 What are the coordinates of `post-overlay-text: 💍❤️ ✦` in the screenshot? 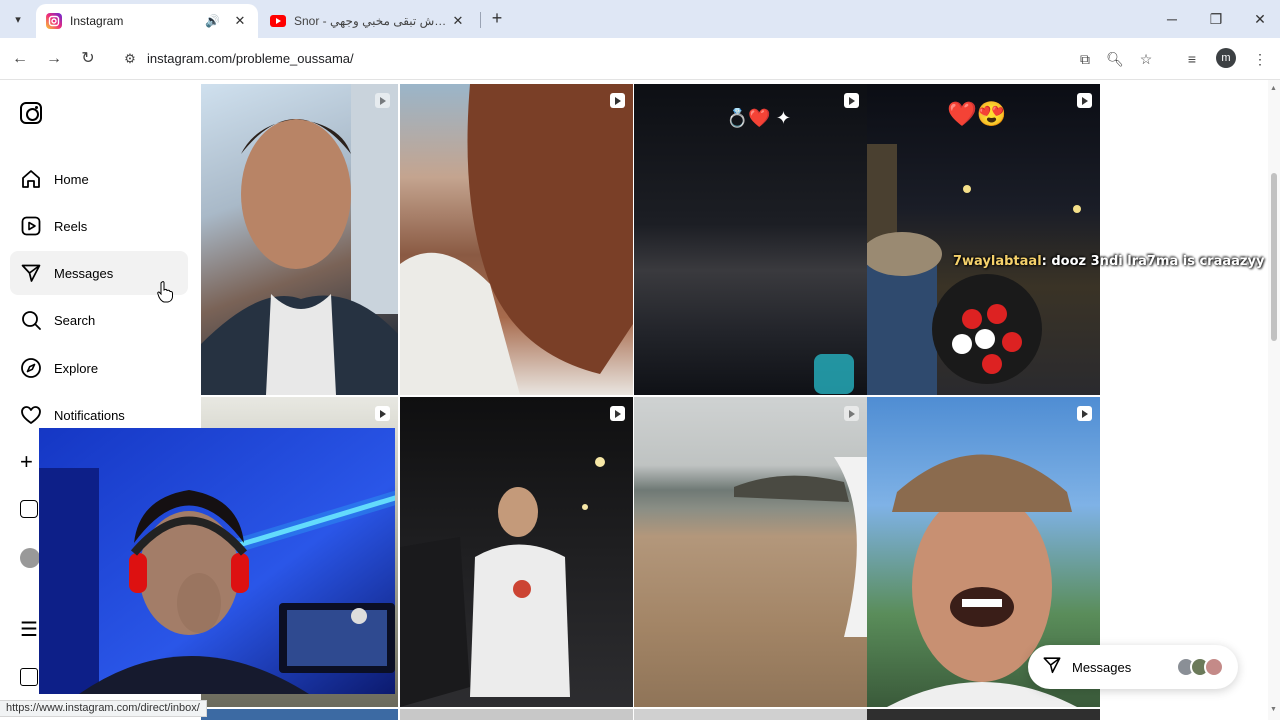 It's located at (758, 118).